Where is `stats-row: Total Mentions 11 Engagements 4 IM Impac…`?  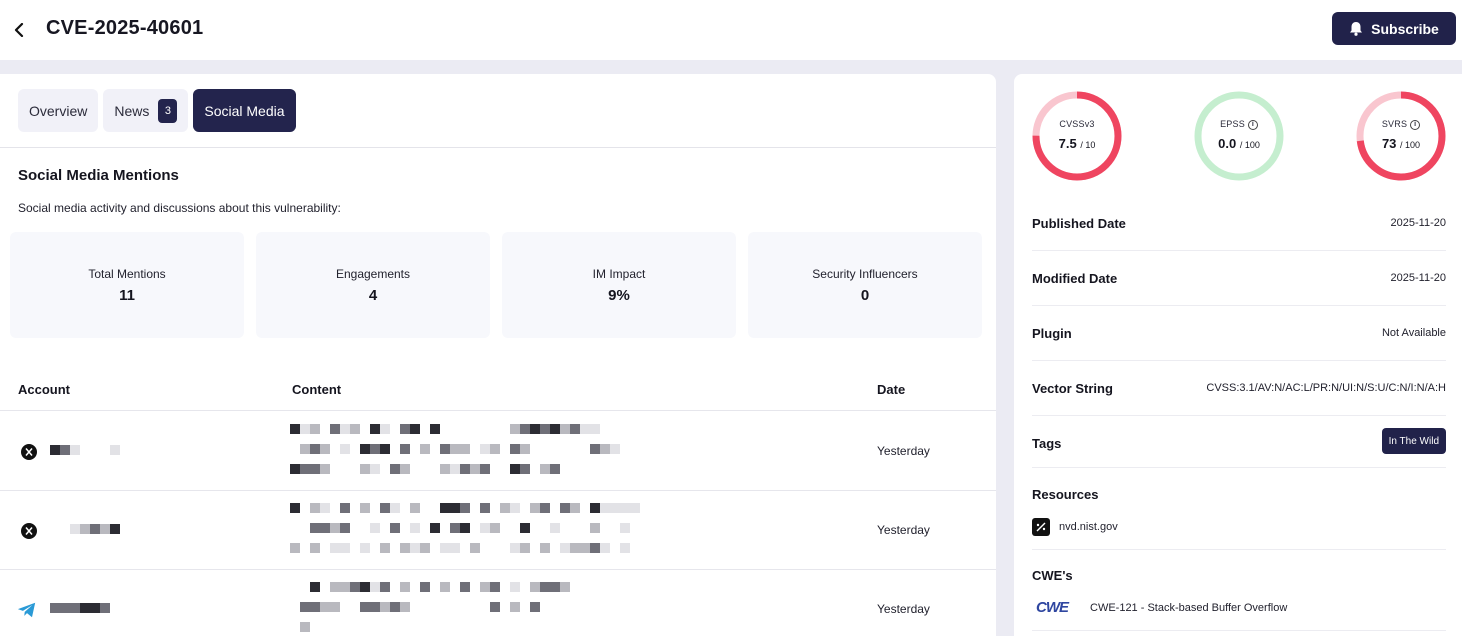
stats-row: Total Mentions 11 Engagements 4 IM Impac… is located at coordinates (496, 285).